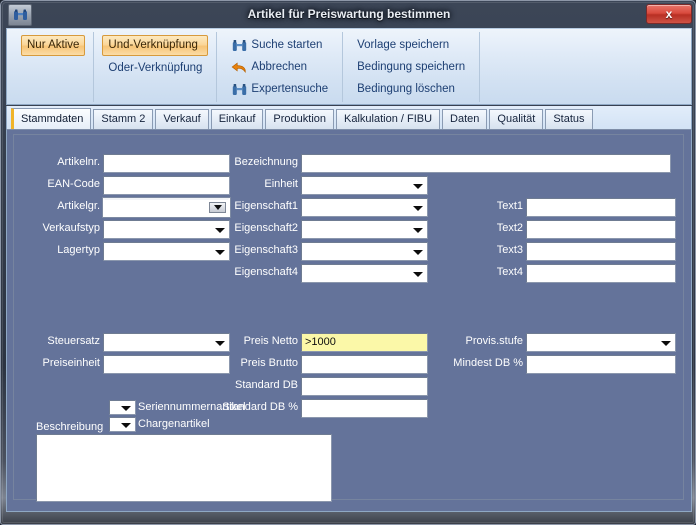 The width and height of the screenshot is (696, 525). Describe the element at coordinates (281, 184) in the screenshot. I see `label-einheit: Einheit` at that location.